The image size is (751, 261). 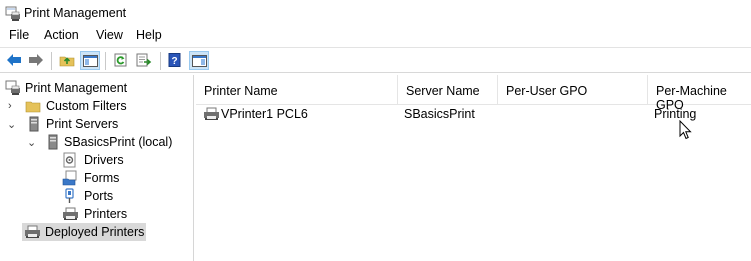 I want to click on table-row: VPrinter1 PCL6 SBasicsPrint Printing, so click(x=473, y=114).